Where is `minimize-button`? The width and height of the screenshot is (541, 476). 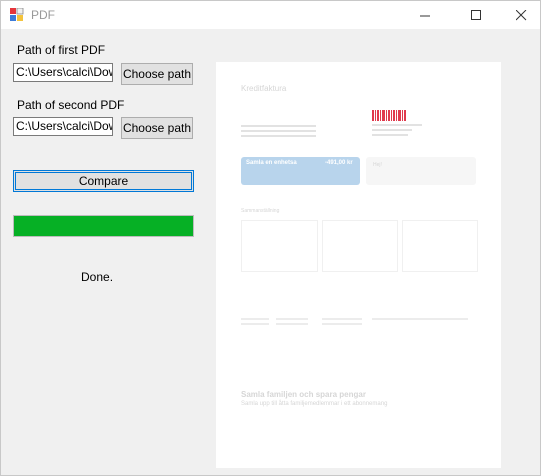
minimize-button is located at coordinates (425, 15).